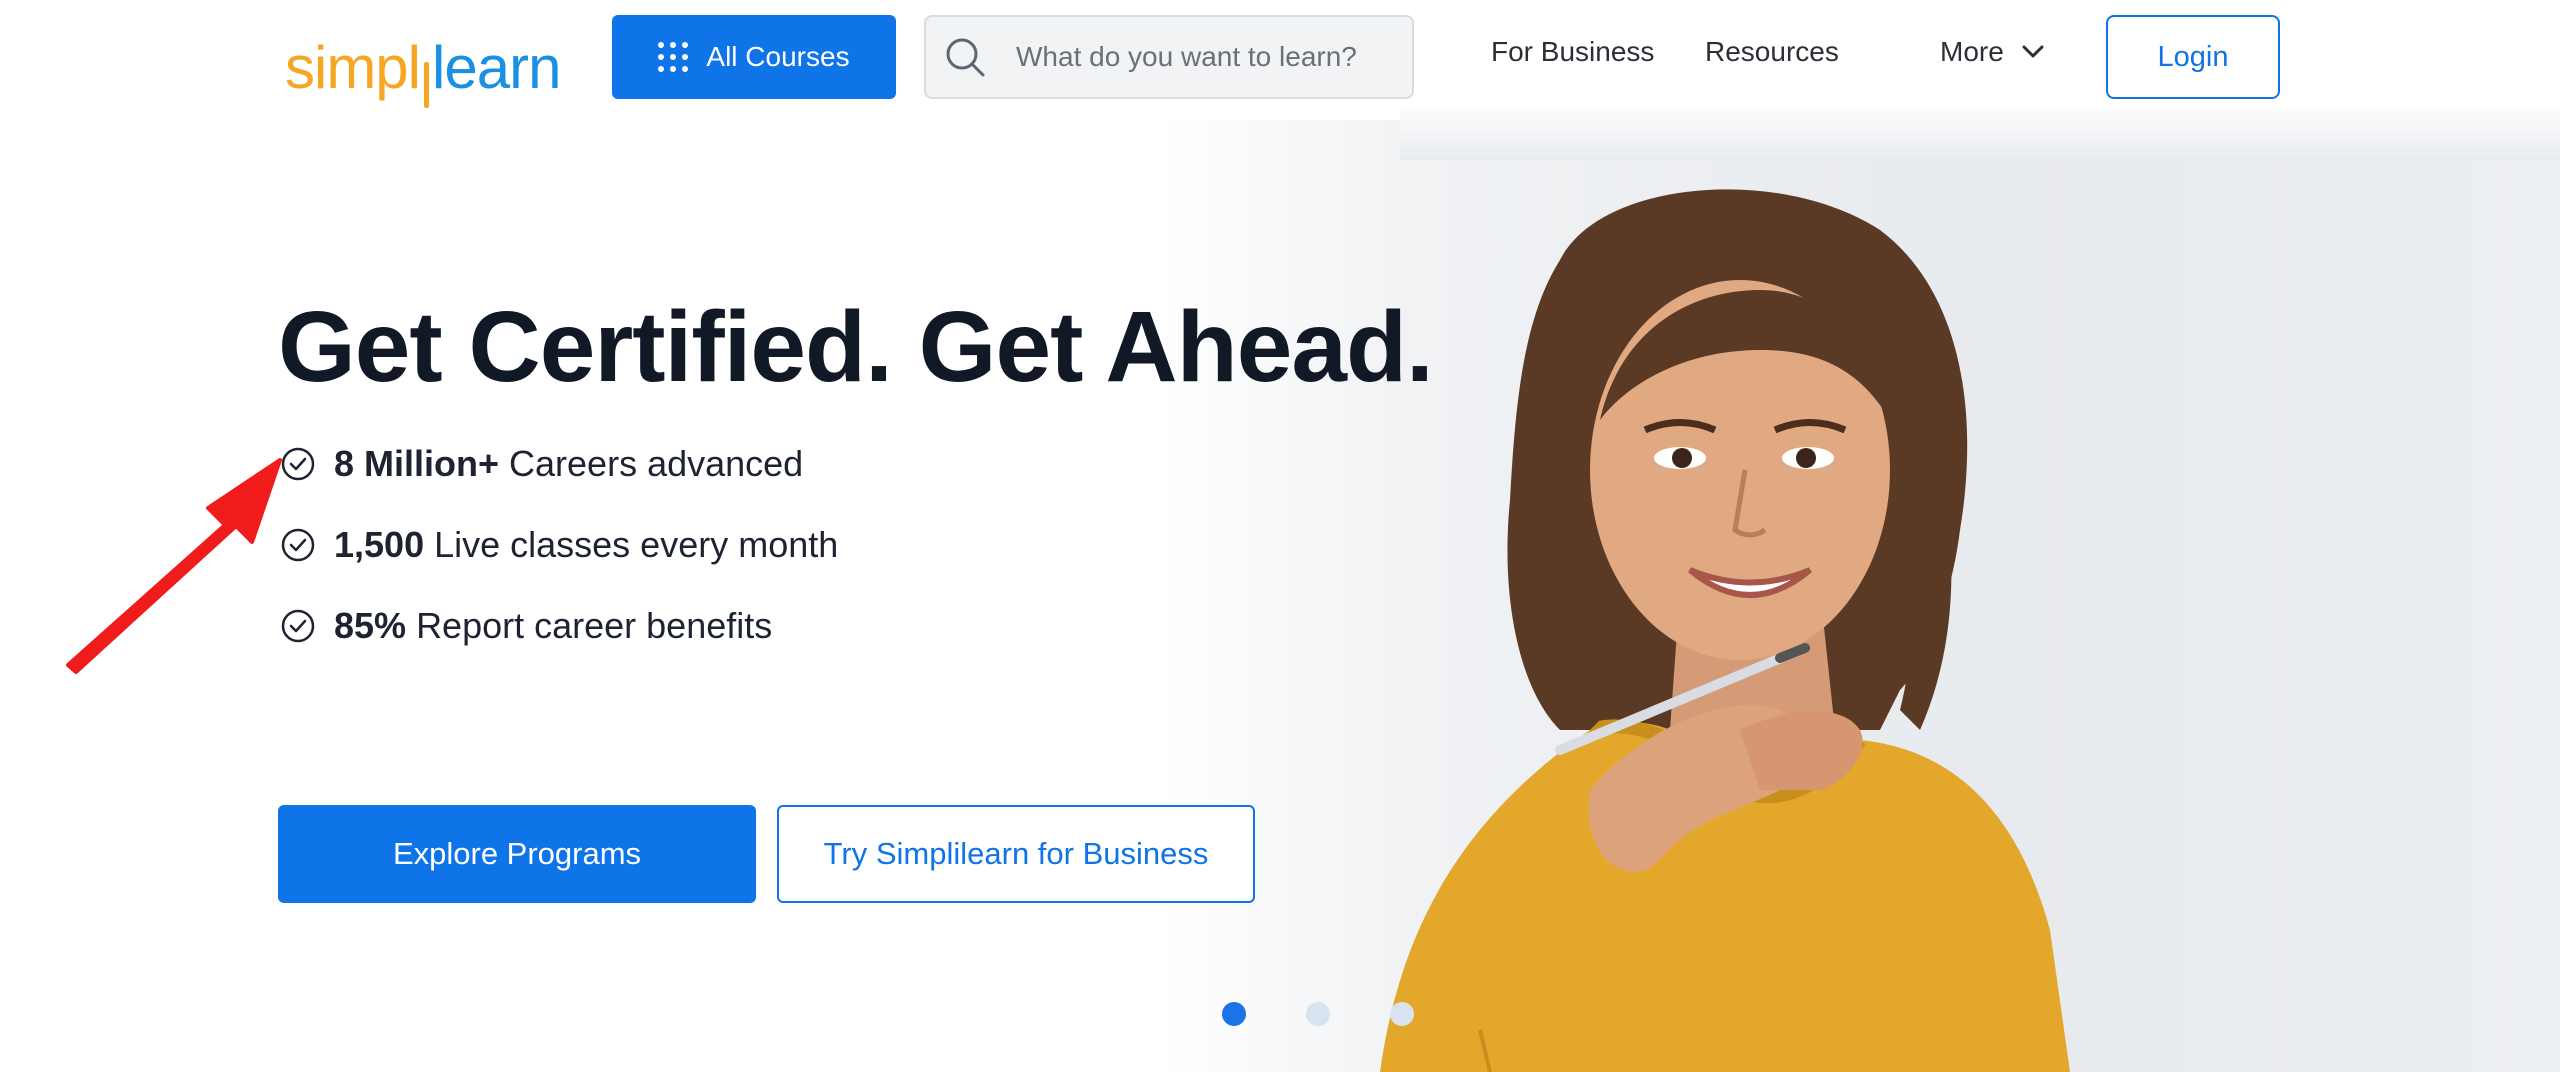 The height and width of the screenshot is (1072, 2560). I want to click on all-courses-button: All Courses, so click(754, 57).